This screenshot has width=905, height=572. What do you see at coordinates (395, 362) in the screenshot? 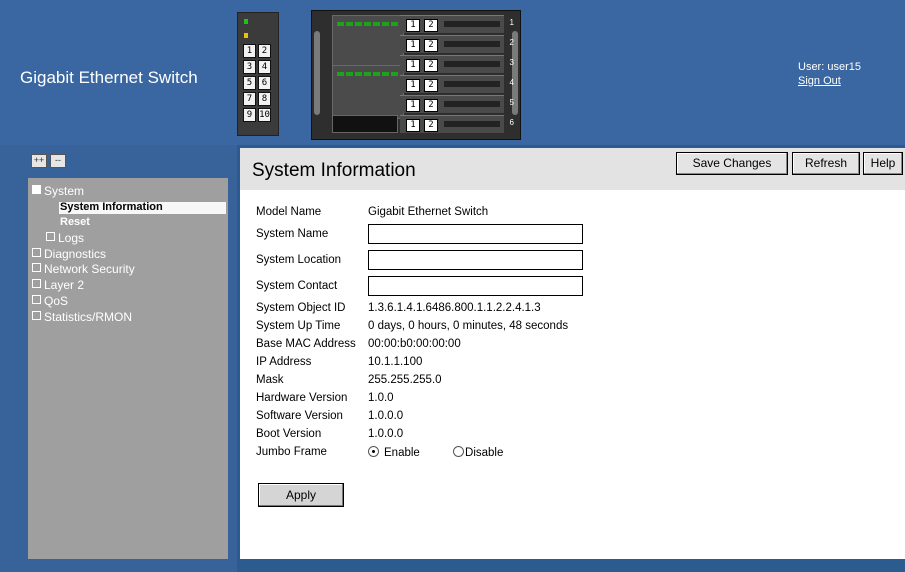
I see `ip-address-value: 10.1.1.100` at bounding box center [395, 362].